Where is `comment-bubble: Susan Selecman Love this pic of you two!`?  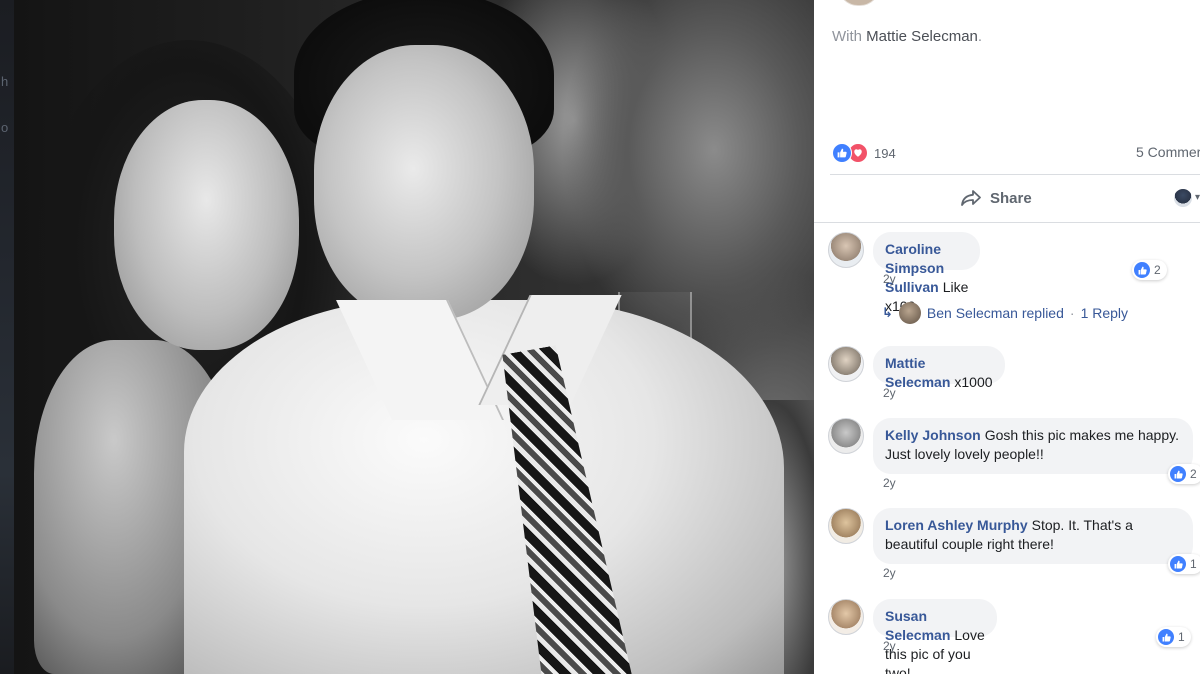
comment-bubble: Susan Selecman Love this pic of you two! is located at coordinates (935, 636).